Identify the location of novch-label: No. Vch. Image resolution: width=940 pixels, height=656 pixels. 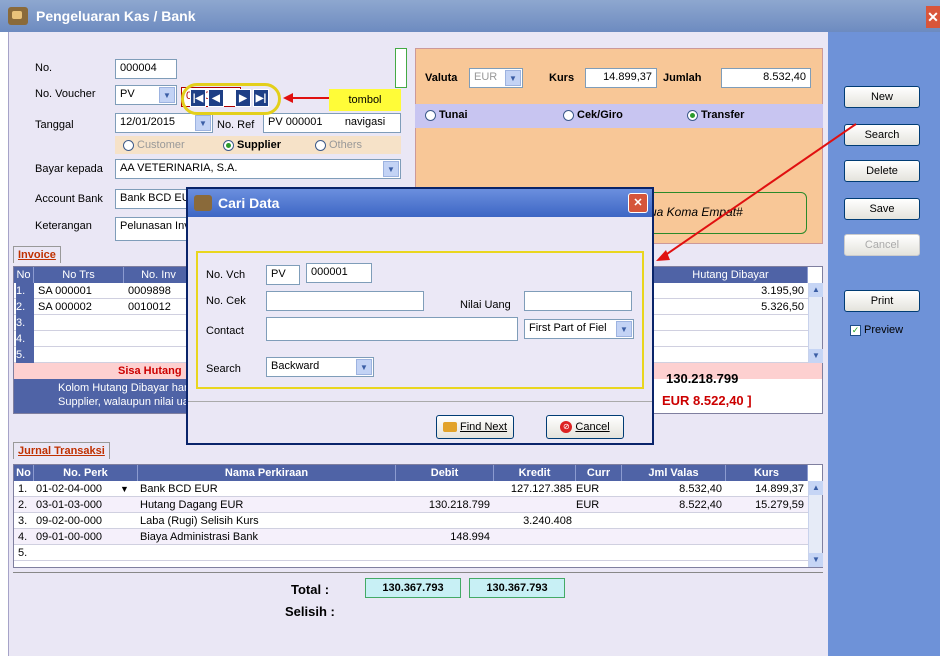
(226, 275).